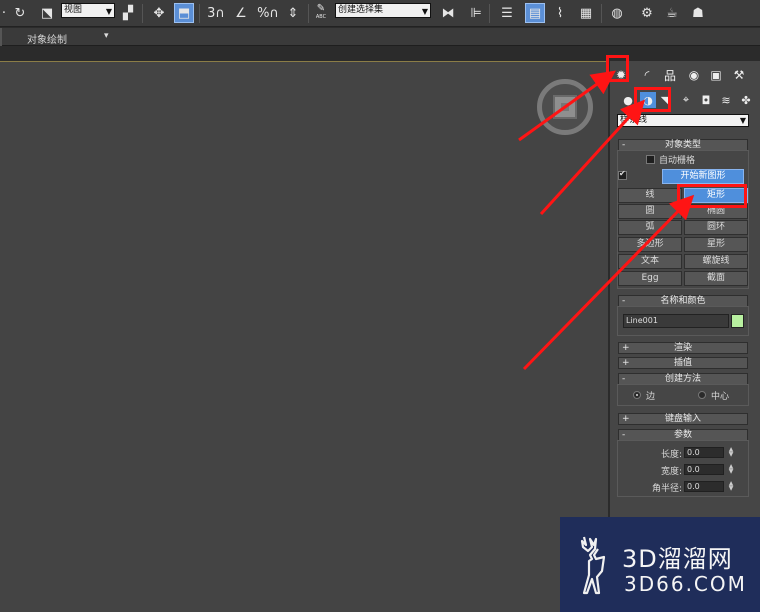 This screenshot has height=612, width=760. Describe the element at coordinates (676, 321) in the screenshot. I see `object-name-field: Line001` at that location.